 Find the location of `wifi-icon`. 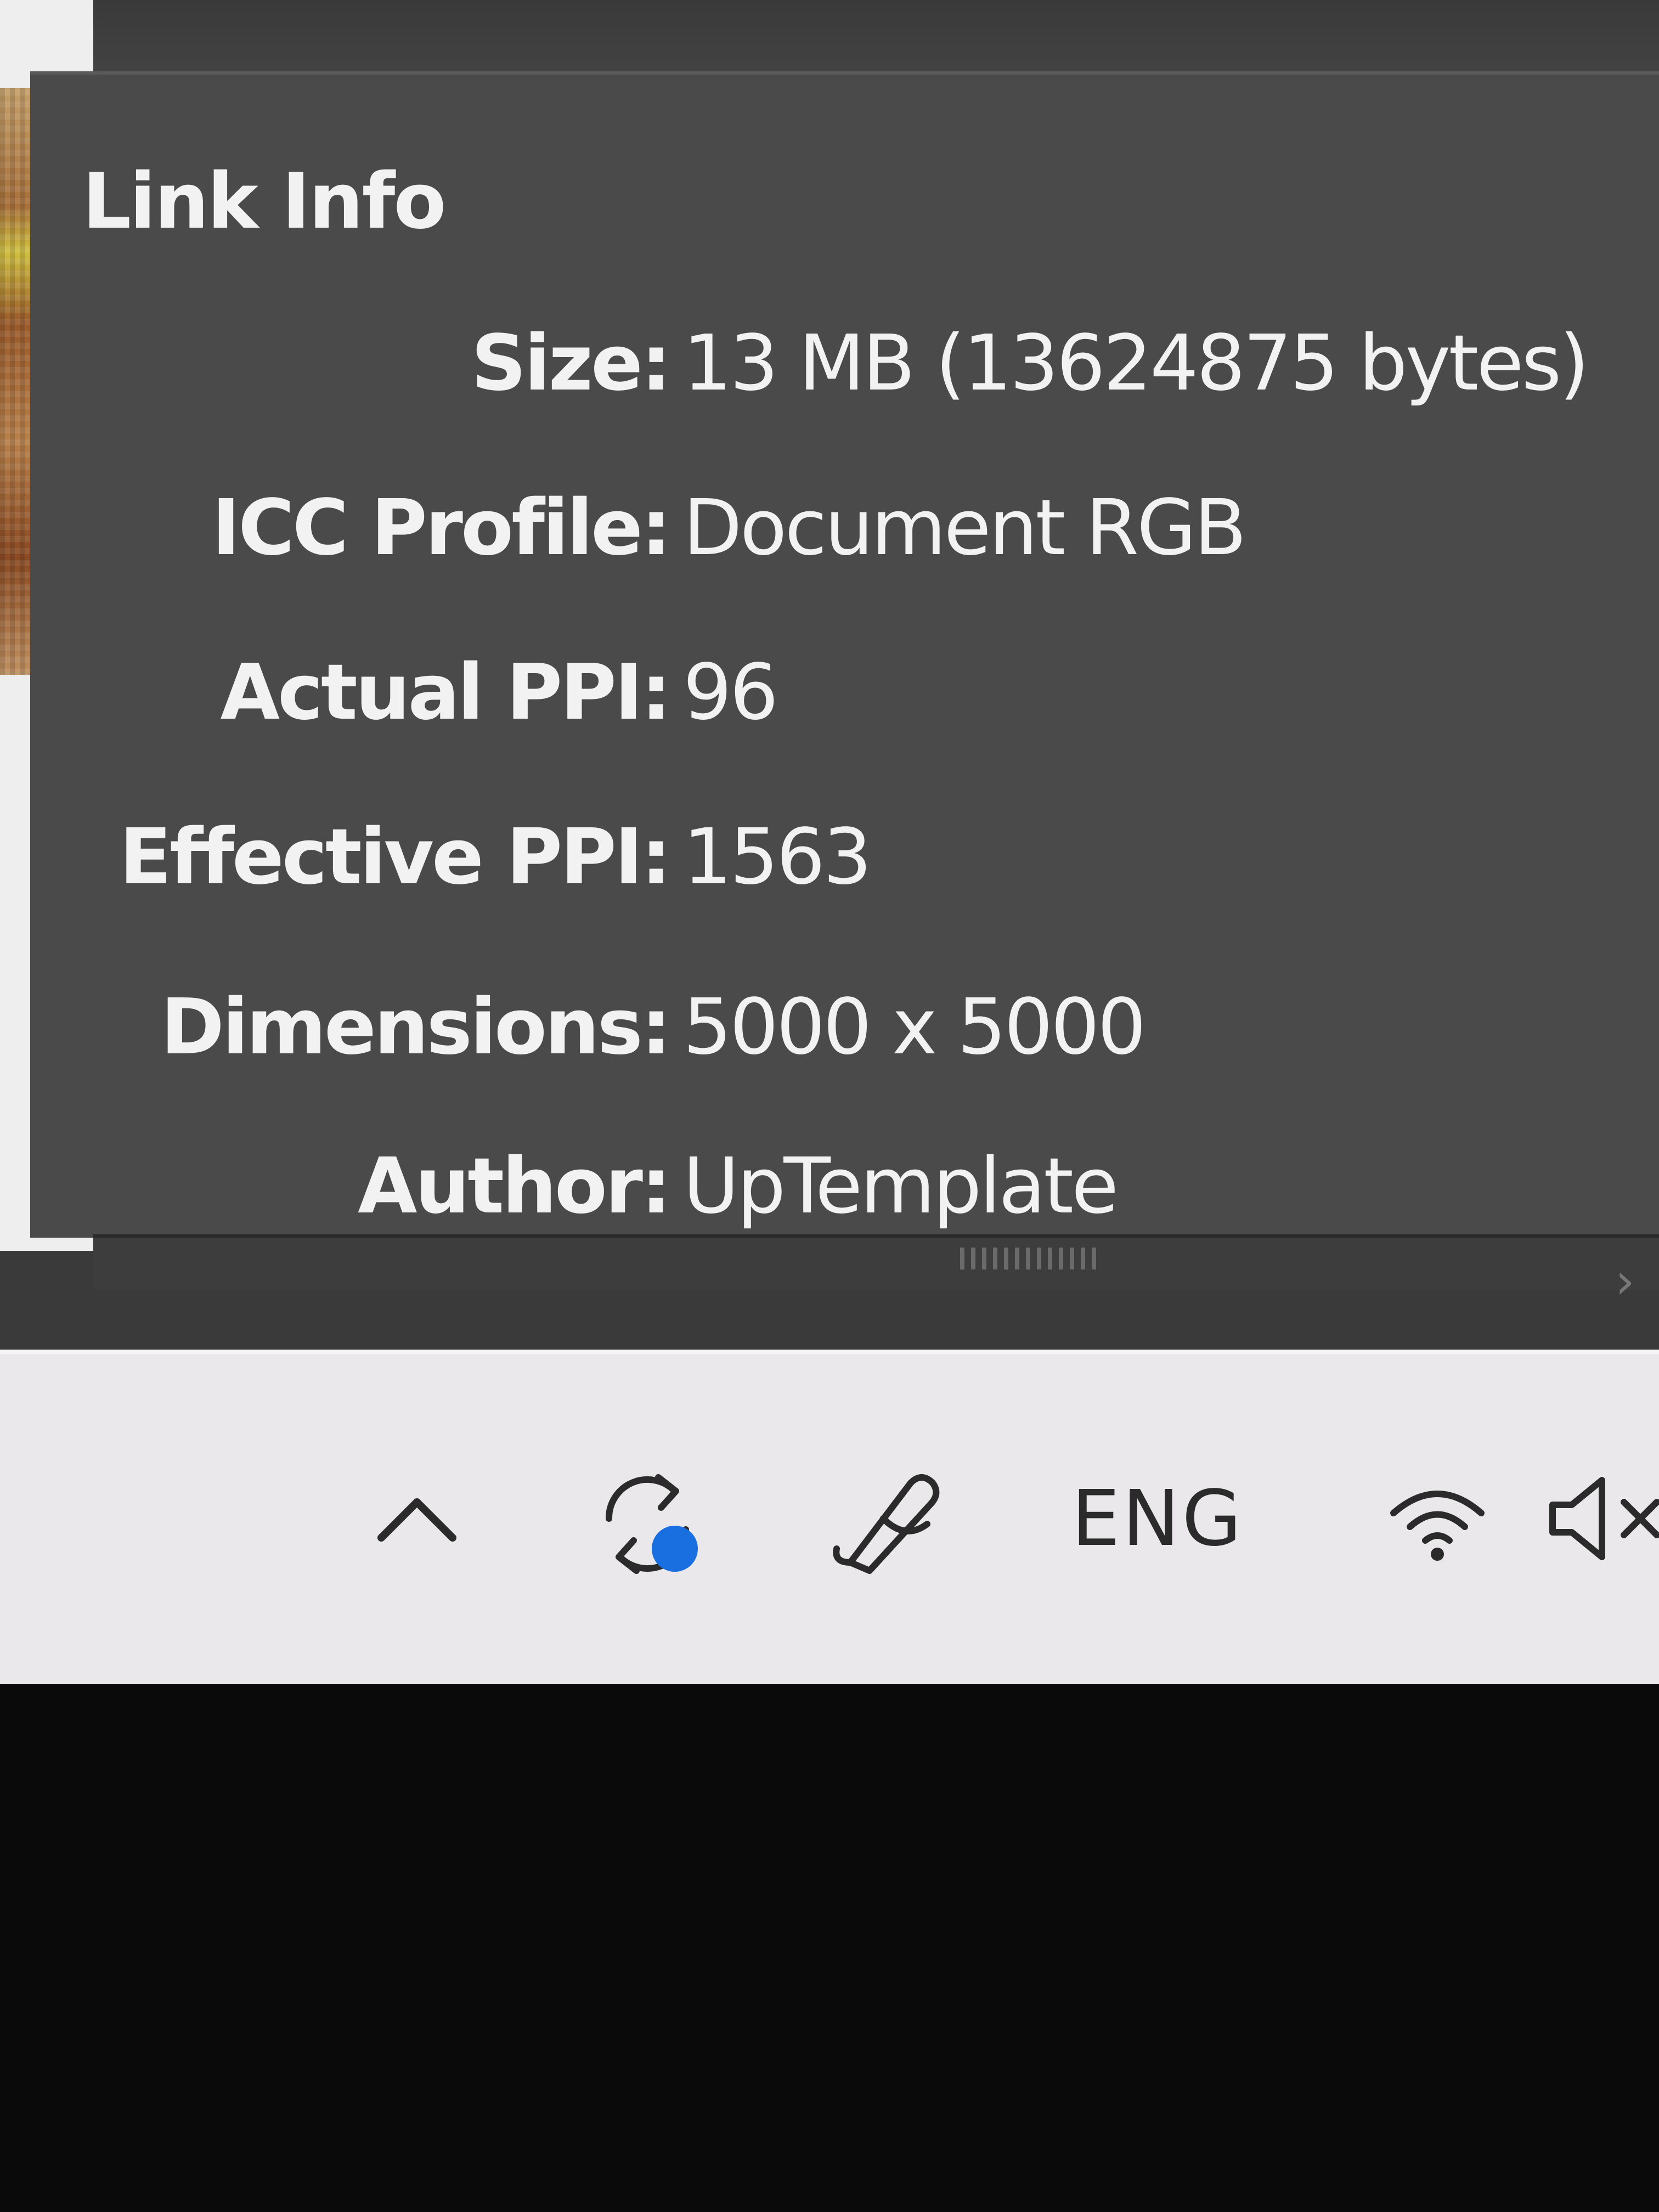

wifi-icon is located at coordinates (1438, 1526).